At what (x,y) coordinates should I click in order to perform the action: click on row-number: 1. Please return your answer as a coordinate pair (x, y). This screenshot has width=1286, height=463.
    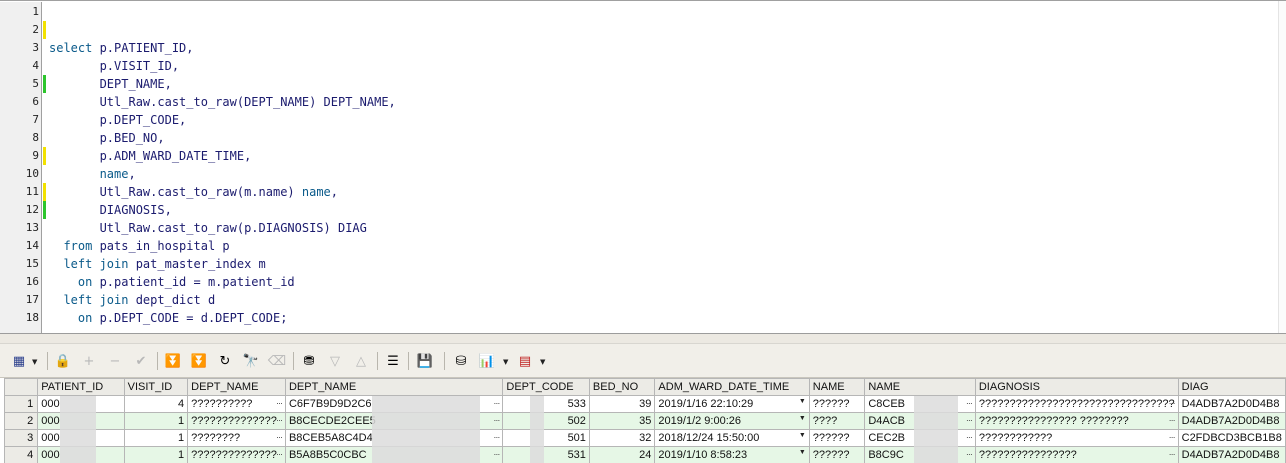
    Looking at the image, I should click on (21, 404).